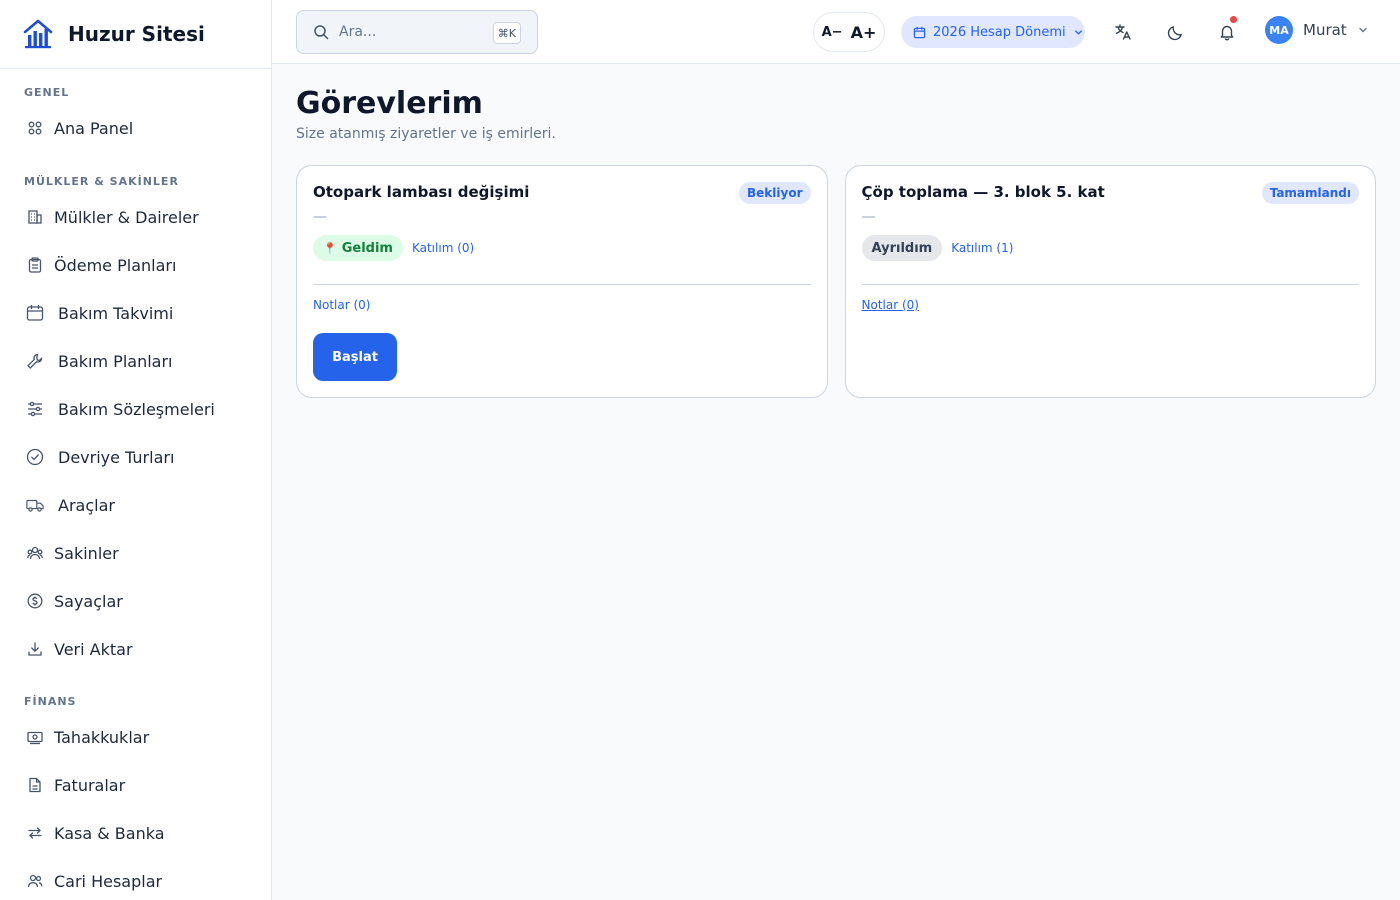 The height and width of the screenshot is (900, 1400). Describe the element at coordinates (93, 649) in the screenshot. I see `sidebar-item-label: Veri Aktar` at that location.